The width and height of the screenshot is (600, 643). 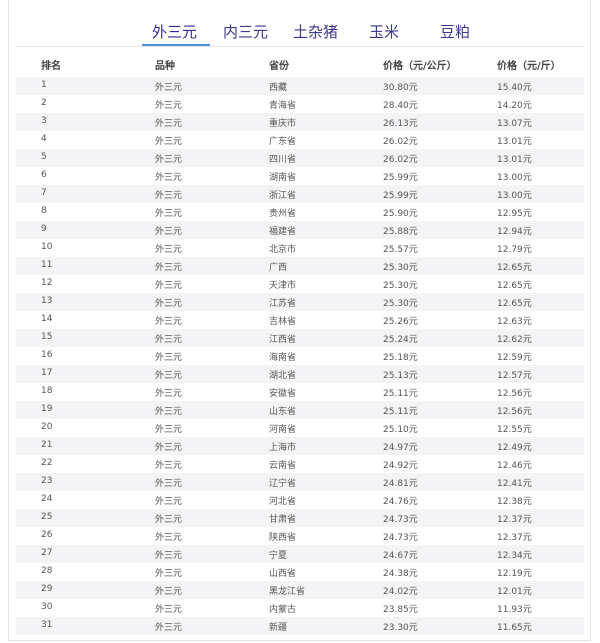 I want to click on table-row: 21 外三元 上海市 24.97元 12.49元, so click(x=300, y=446).